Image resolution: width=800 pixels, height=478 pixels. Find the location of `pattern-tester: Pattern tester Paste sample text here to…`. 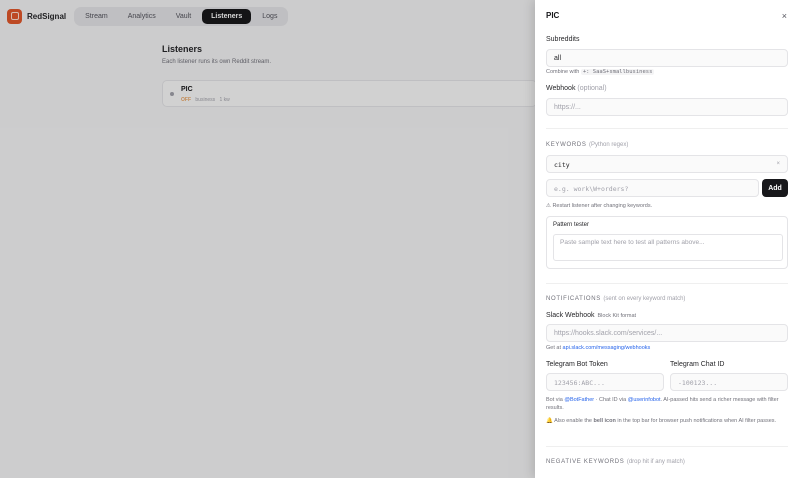

pattern-tester: Pattern tester Paste sample text here to… is located at coordinates (667, 242).